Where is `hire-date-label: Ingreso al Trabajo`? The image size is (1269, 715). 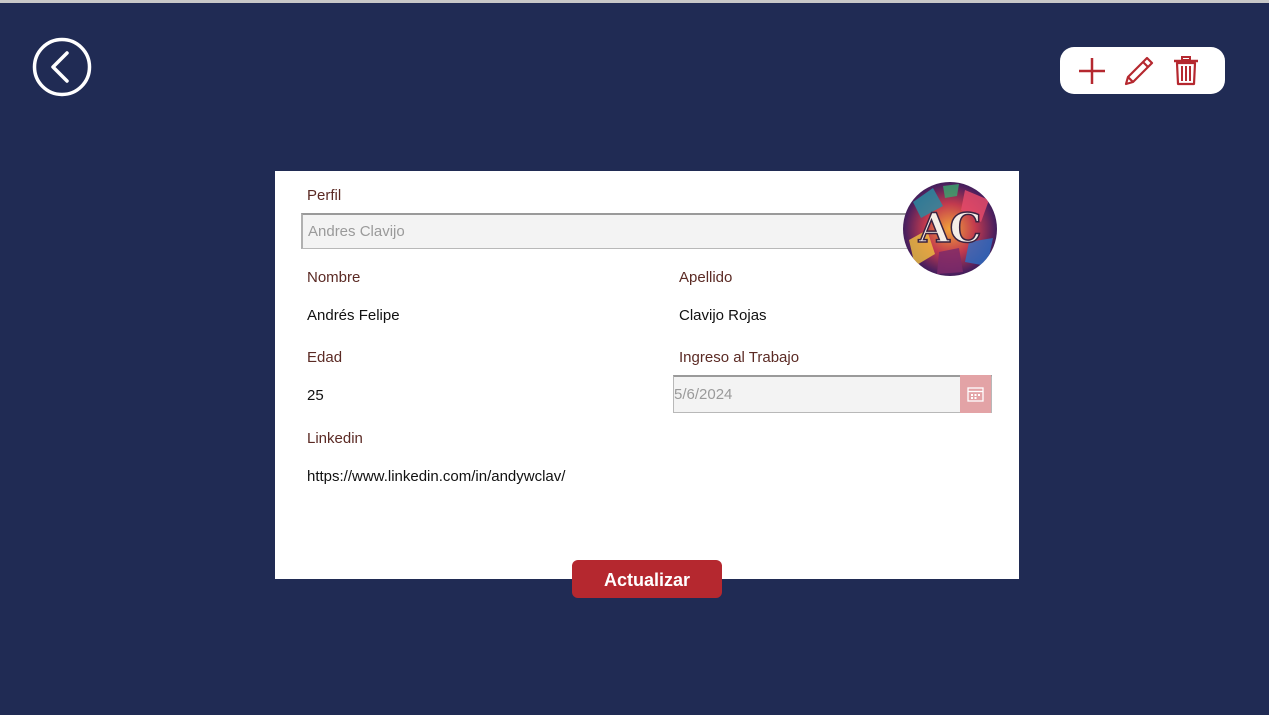
hire-date-label: Ingreso al Trabajo is located at coordinates (739, 357).